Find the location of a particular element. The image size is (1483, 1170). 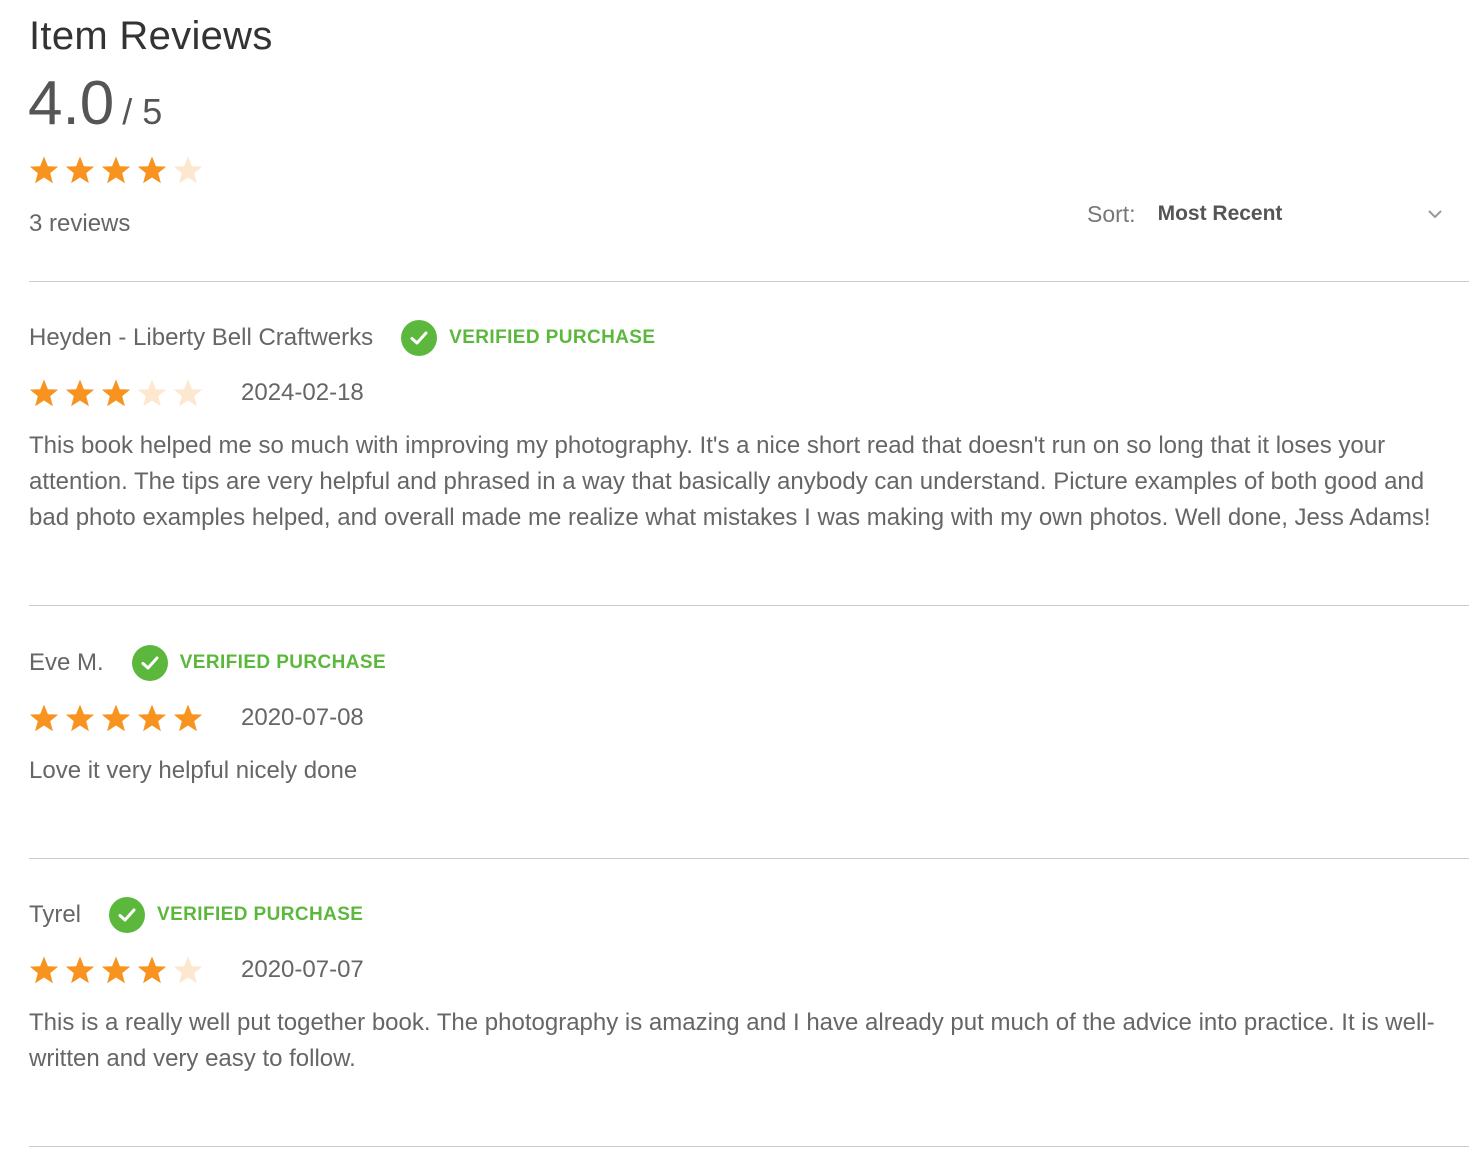

sort-control: Sort: Most Recent is located at coordinates (1267, 214).